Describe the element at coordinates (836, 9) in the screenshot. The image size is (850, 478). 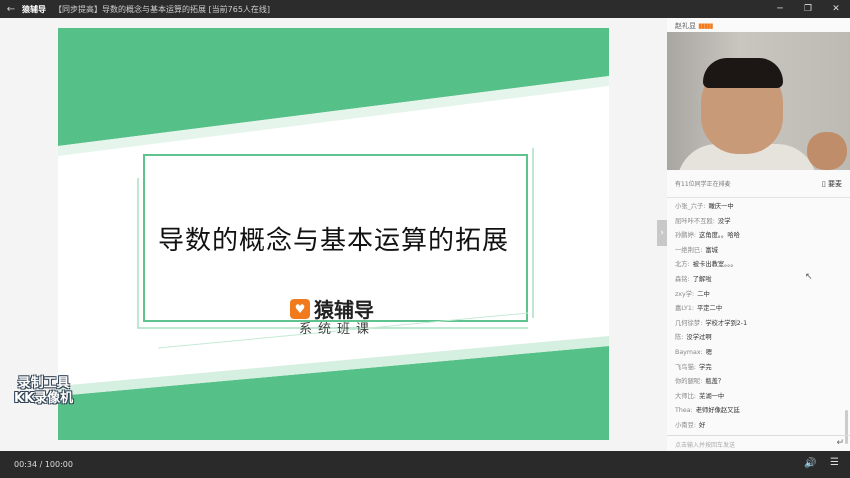
I see `close-icon: ✕` at that location.